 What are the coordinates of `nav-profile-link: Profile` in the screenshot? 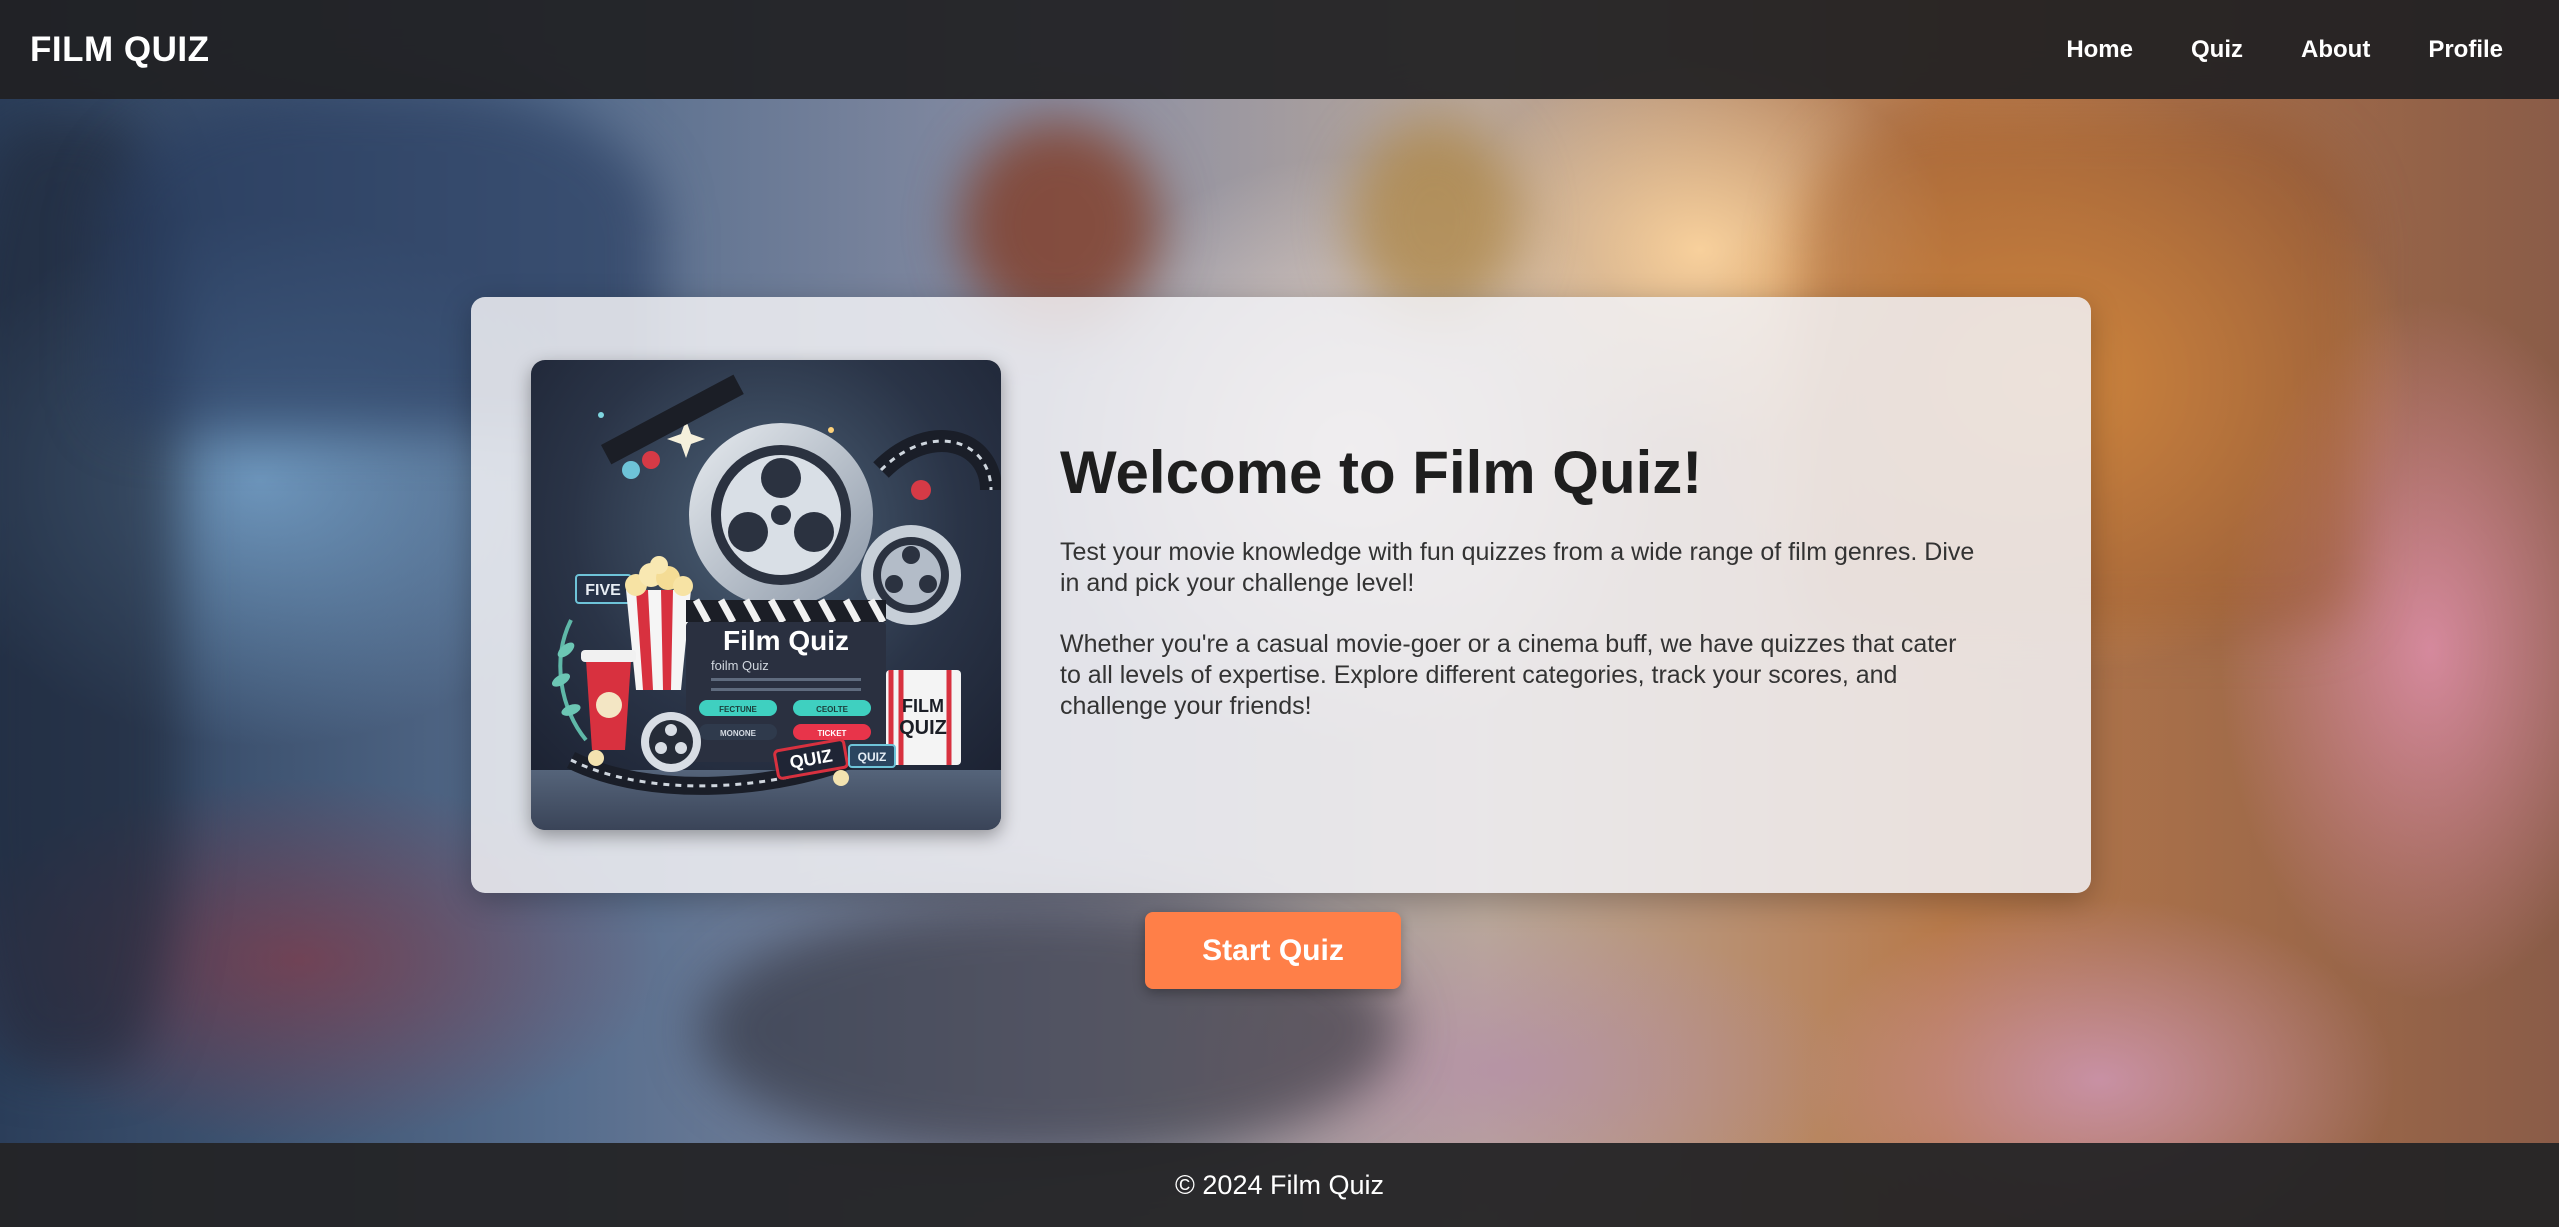 It's located at (2464, 50).